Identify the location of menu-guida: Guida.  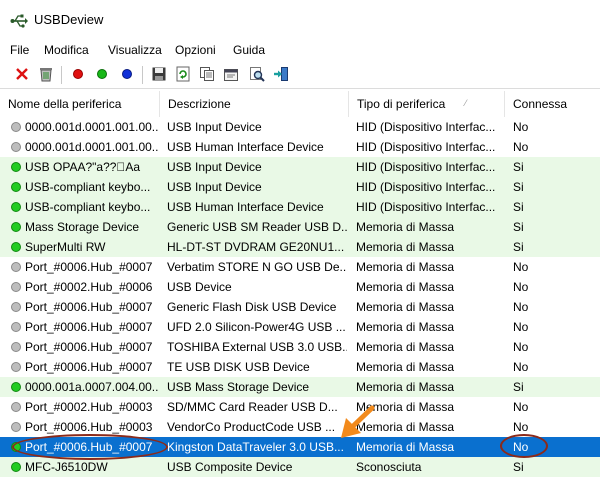
(249, 50).